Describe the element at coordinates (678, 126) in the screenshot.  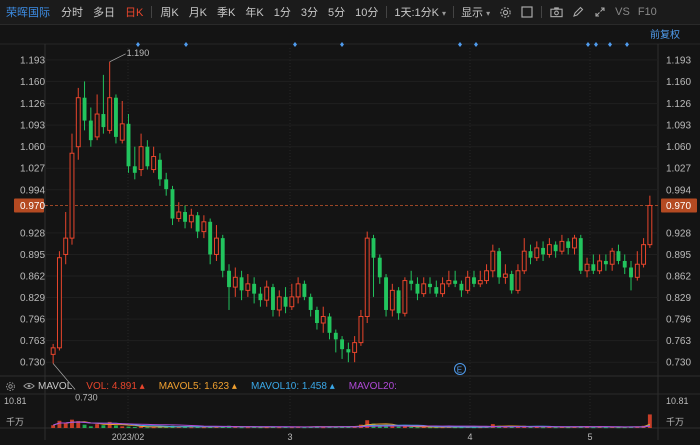
I see `price-tick-right: 1.093` at that location.